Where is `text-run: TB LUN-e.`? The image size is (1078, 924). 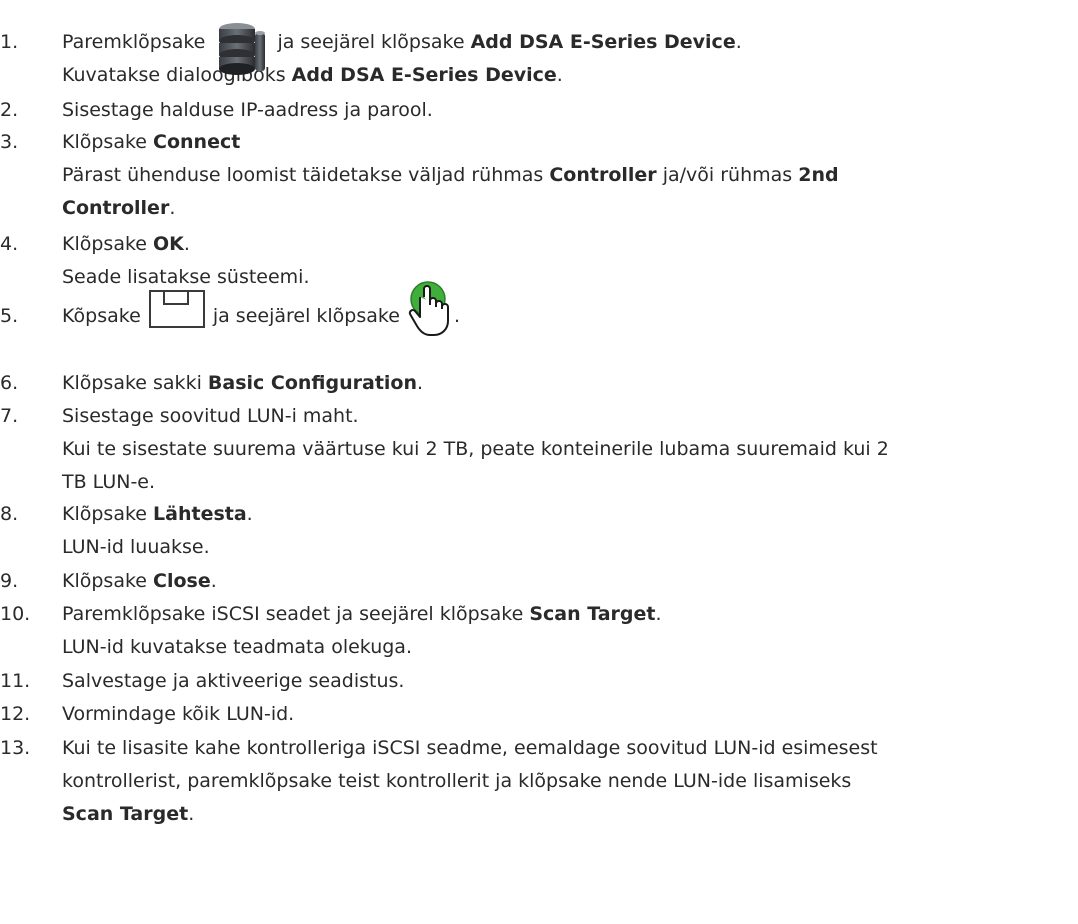
text-run: TB LUN-e. is located at coordinates (109, 482).